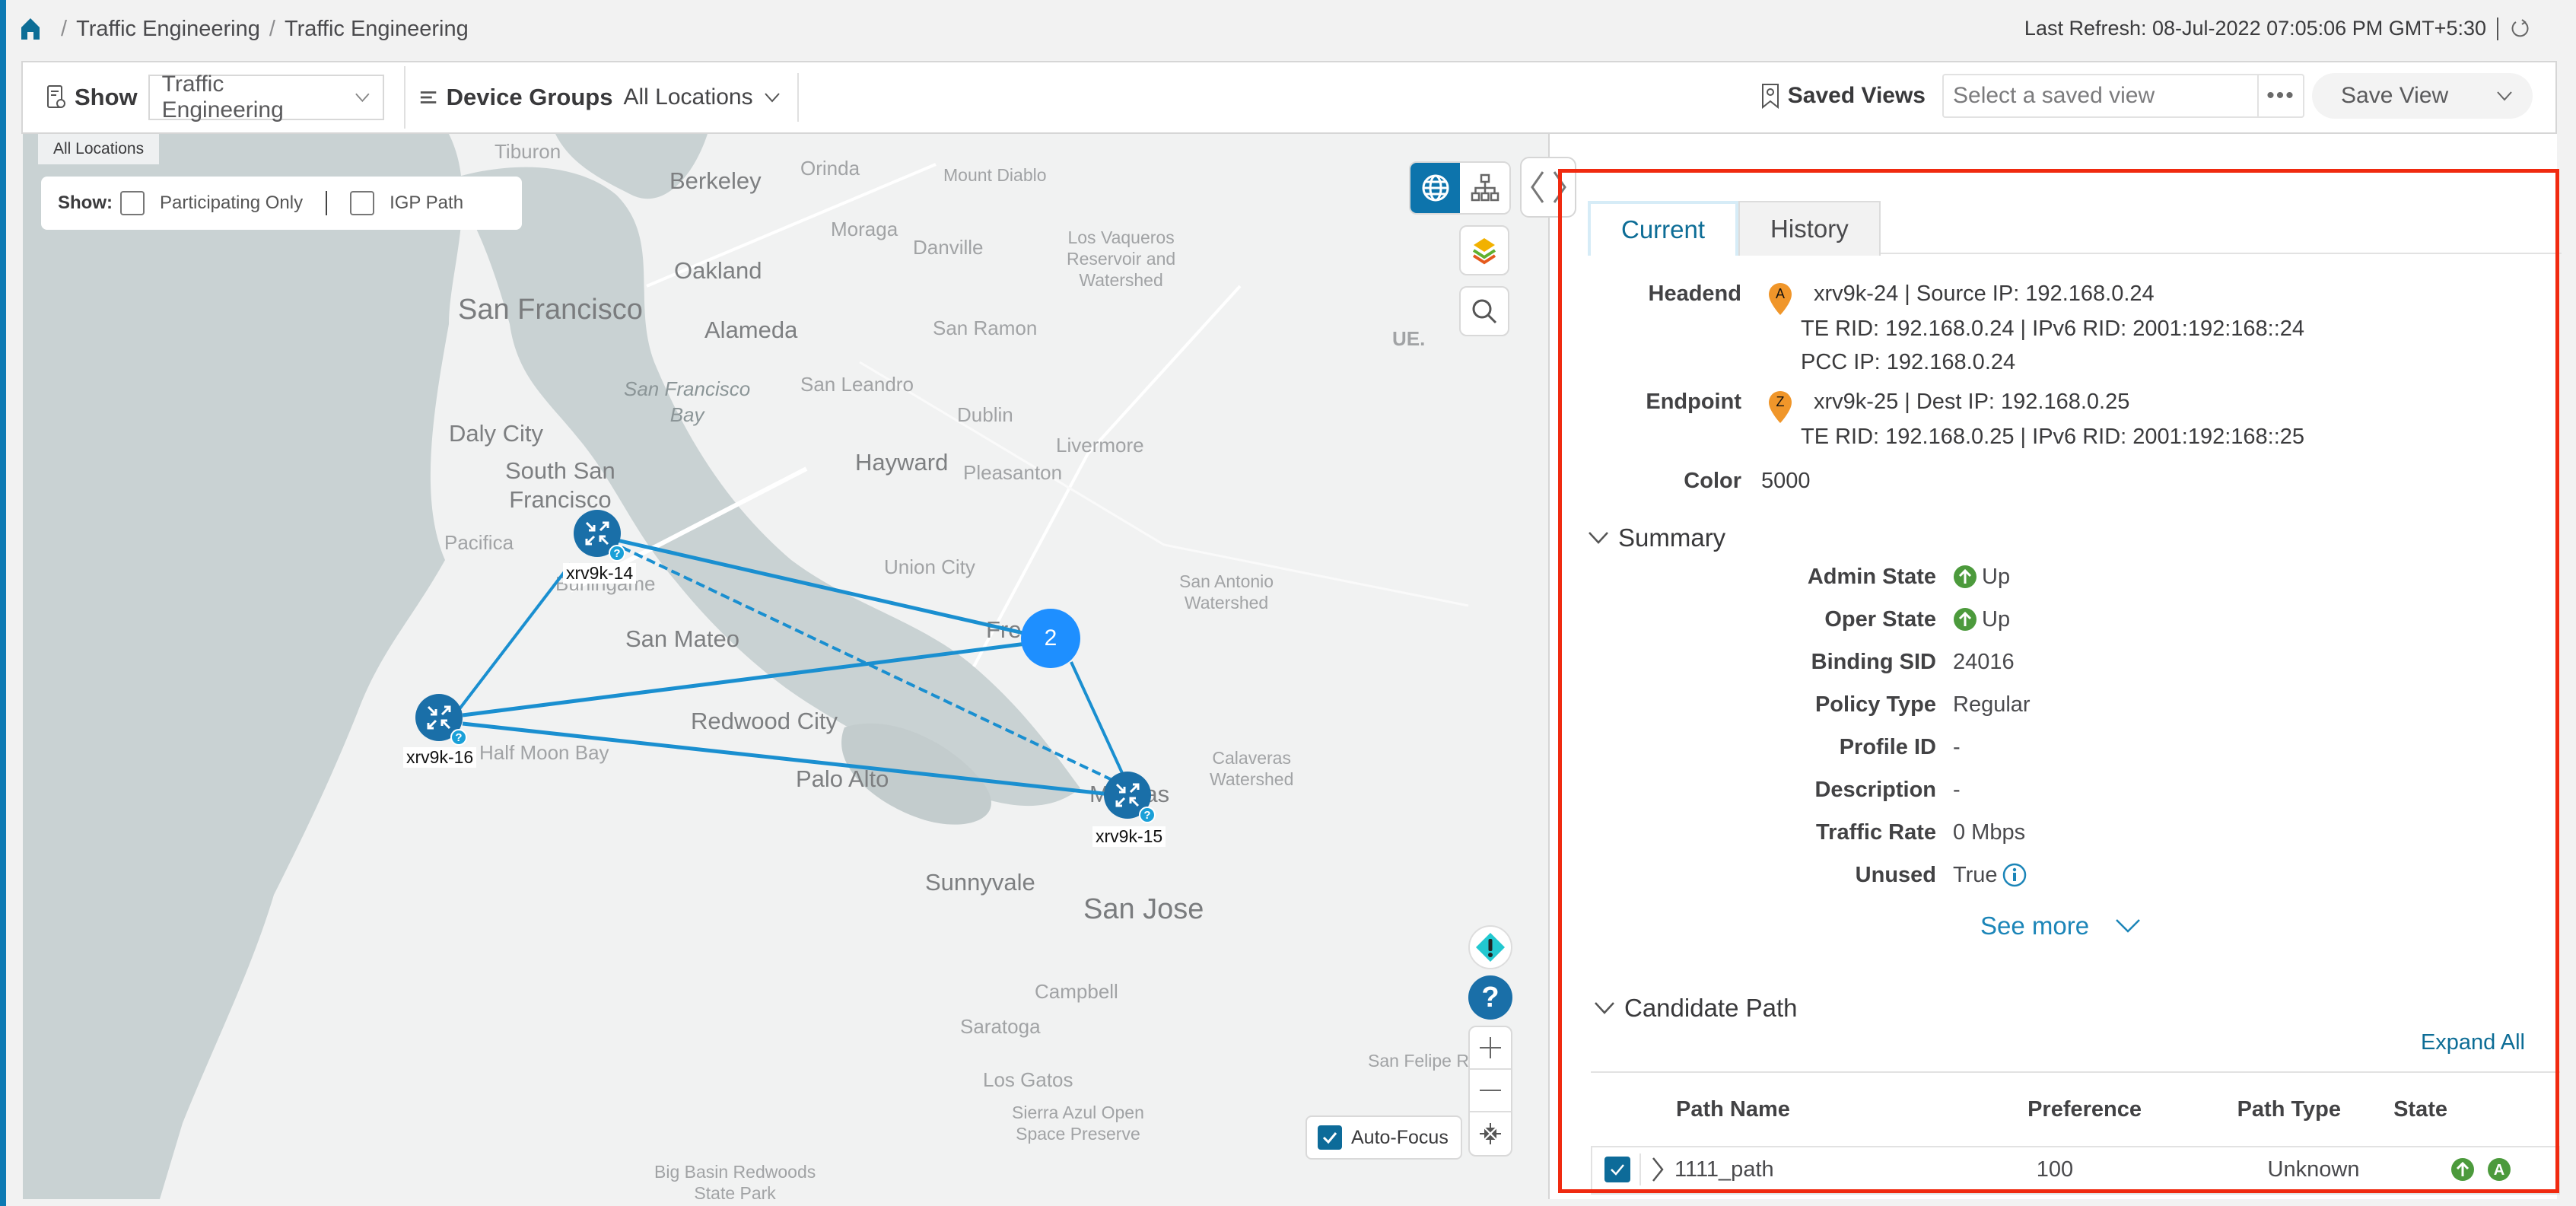 The width and height of the screenshot is (2576, 1206). I want to click on fit-view-button, so click(1491, 1133).